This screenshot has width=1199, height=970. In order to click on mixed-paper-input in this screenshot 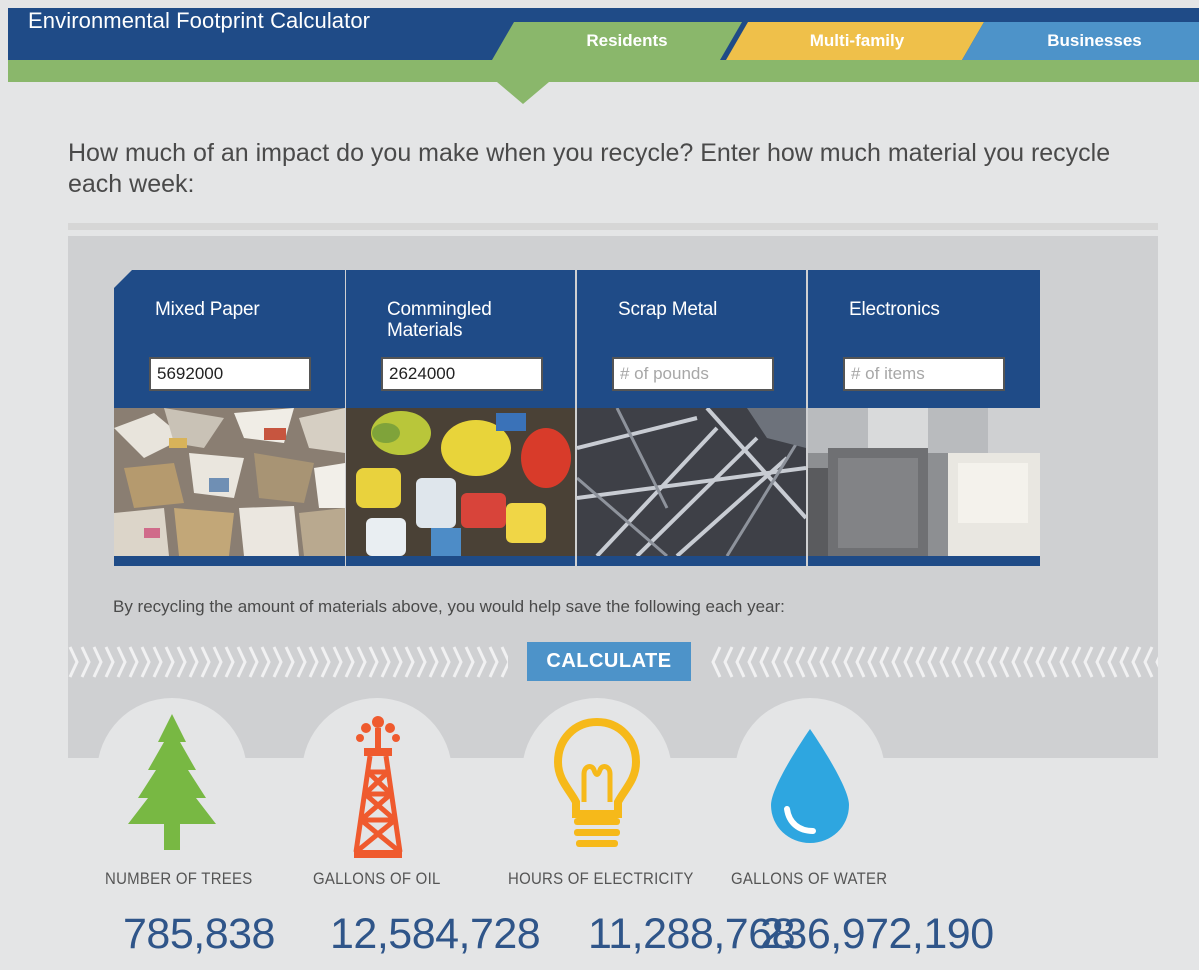, I will do `click(230, 374)`.